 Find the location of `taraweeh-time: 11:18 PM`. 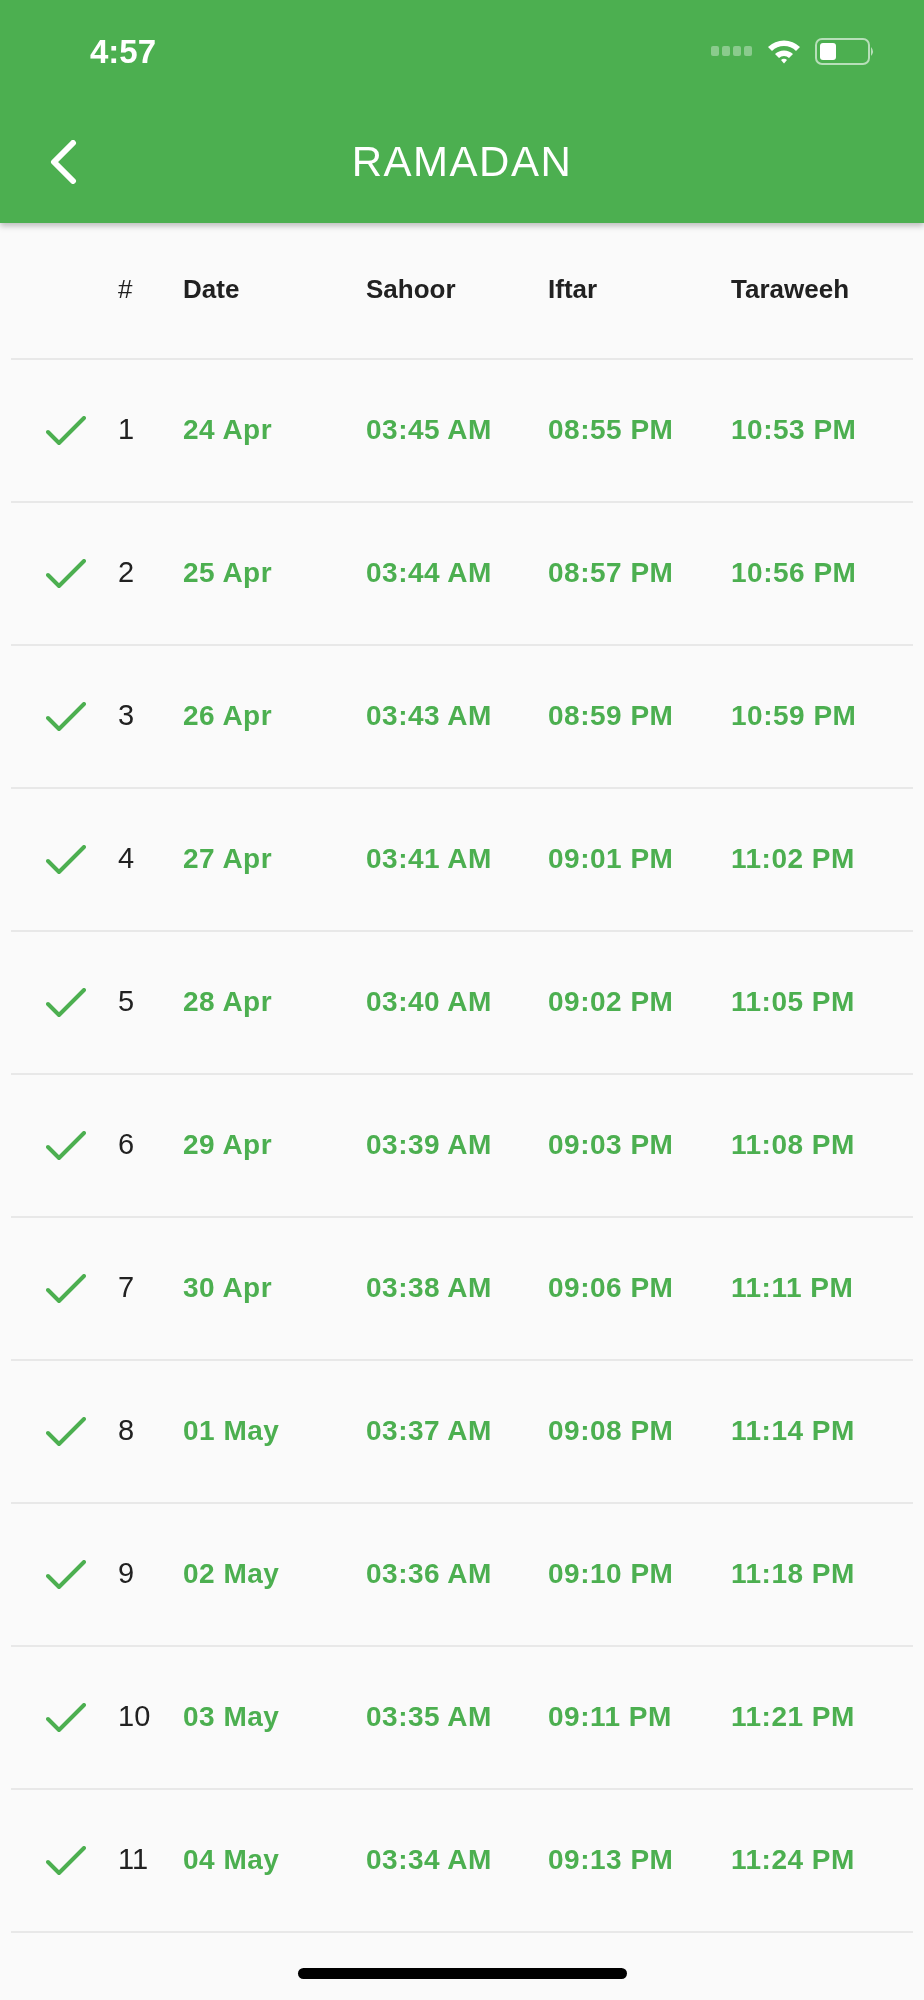

taraweeh-time: 11:18 PM is located at coordinates (793, 1573).